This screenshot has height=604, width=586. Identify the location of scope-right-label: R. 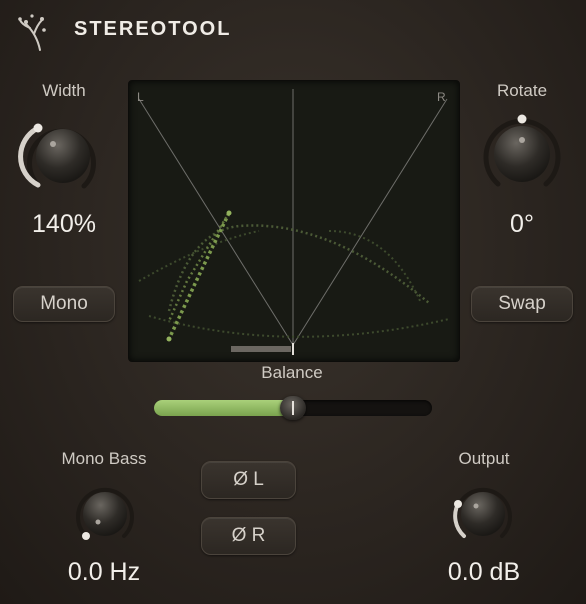
(441, 97).